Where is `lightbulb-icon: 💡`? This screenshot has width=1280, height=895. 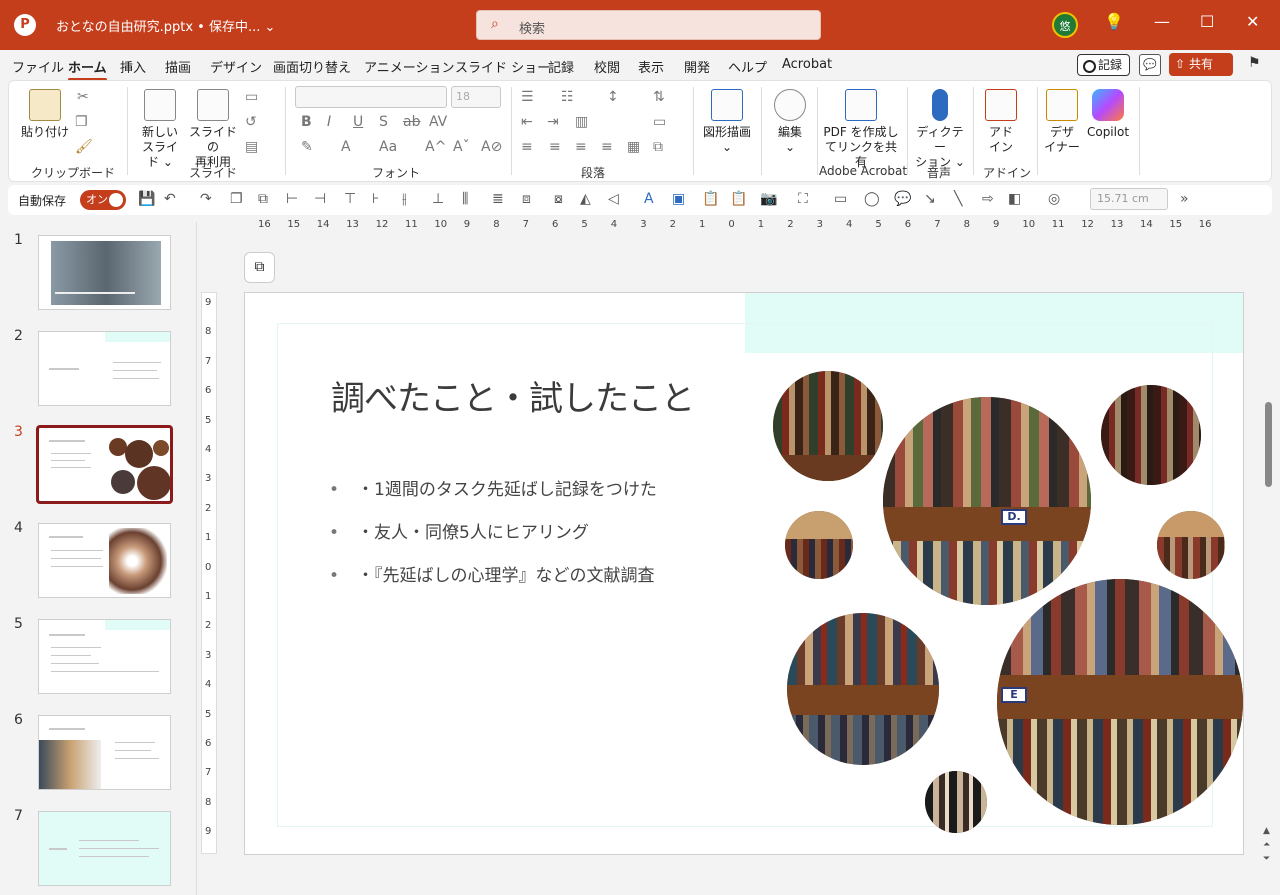
lightbulb-icon: 💡 is located at coordinates (1114, 21).